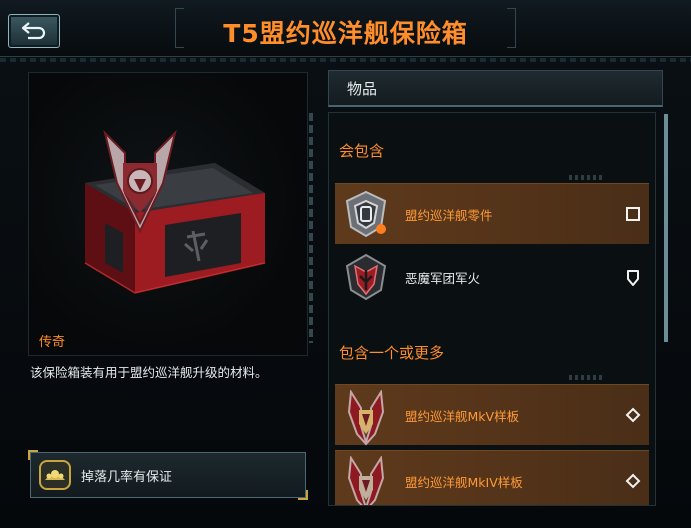 The width and height of the screenshot is (691, 528). I want to click on item-description: 该保险箱装有用于盟约巡洋舰升级的材料。, so click(149, 372).